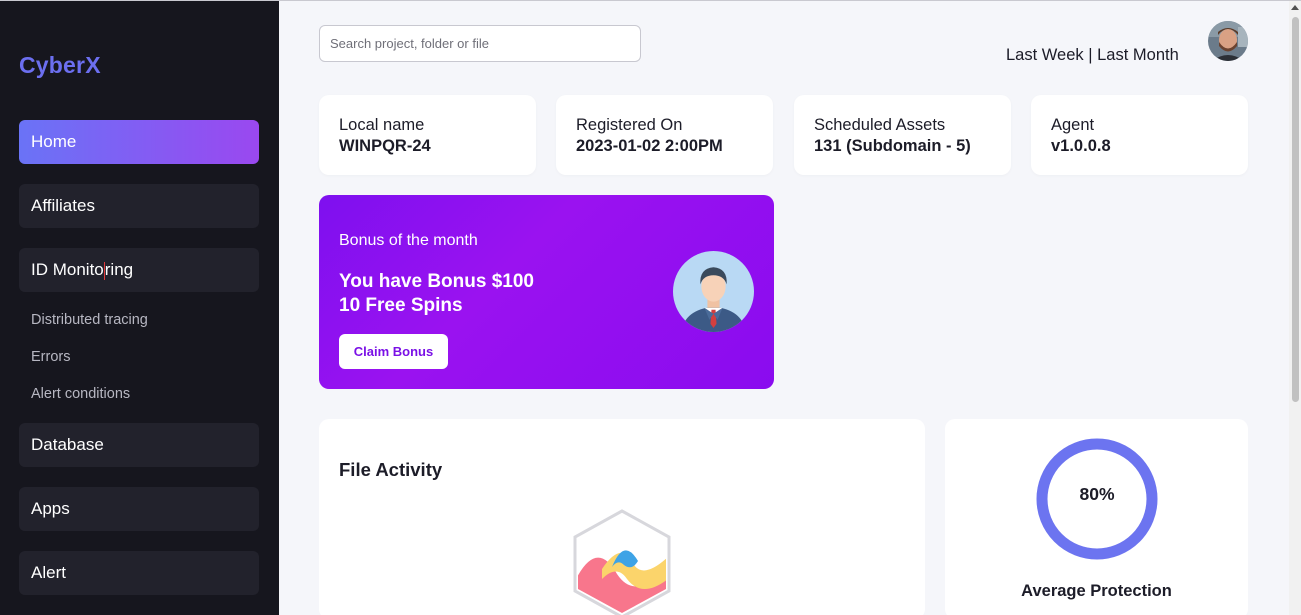  Describe the element at coordinates (385, 146) in the screenshot. I see `info-value: WINPQR-24` at that location.